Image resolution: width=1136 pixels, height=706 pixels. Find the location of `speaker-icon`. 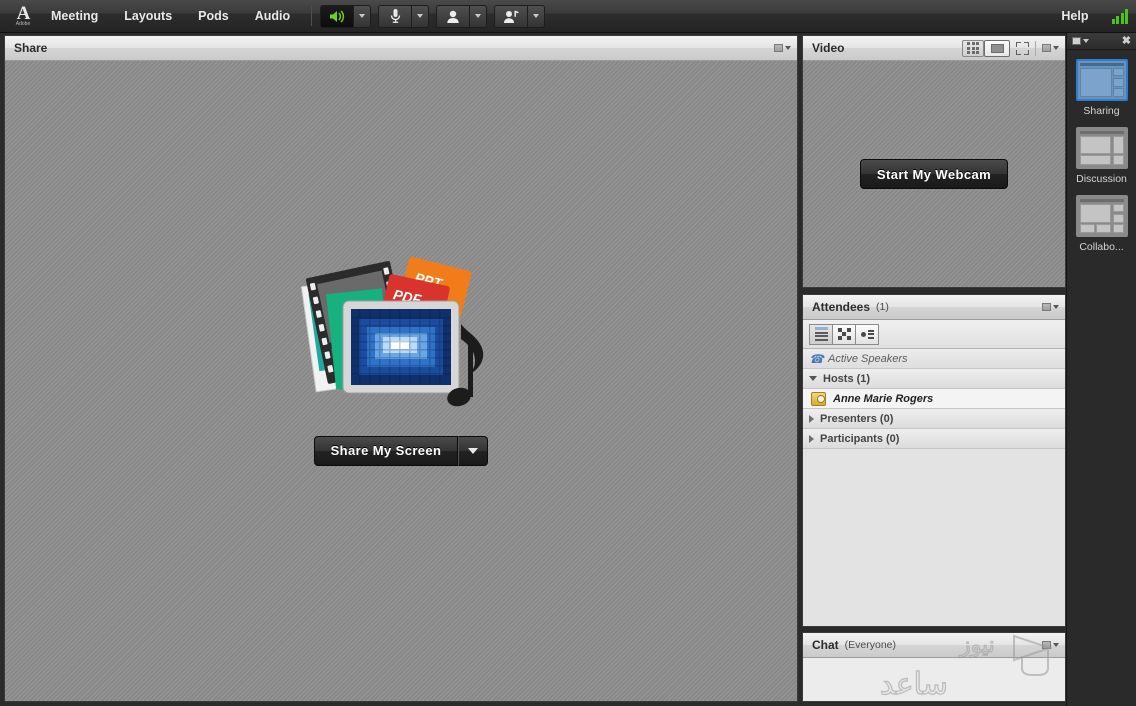

speaker-icon is located at coordinates (336, 16).